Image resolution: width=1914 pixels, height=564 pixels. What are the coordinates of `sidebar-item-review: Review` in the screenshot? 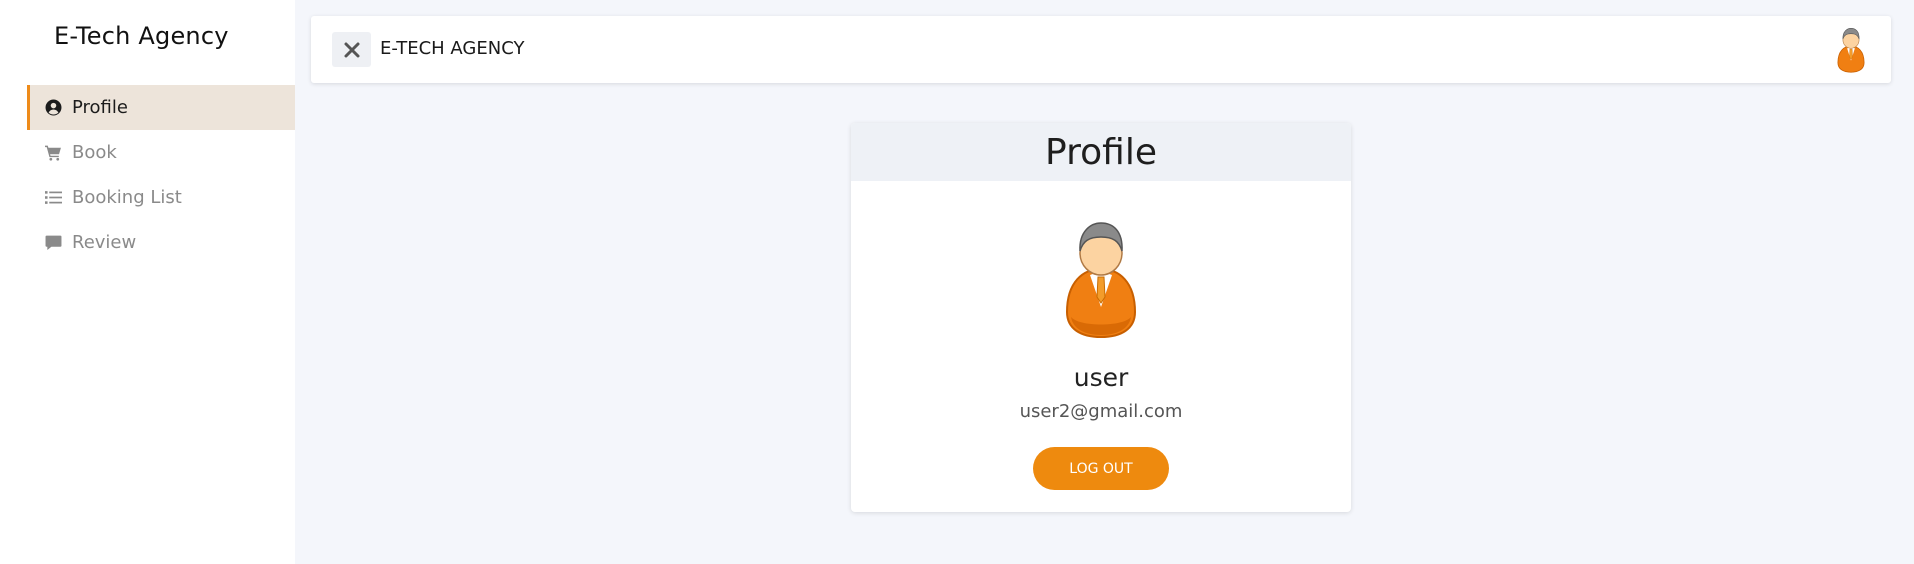 It's located at (161, 242).